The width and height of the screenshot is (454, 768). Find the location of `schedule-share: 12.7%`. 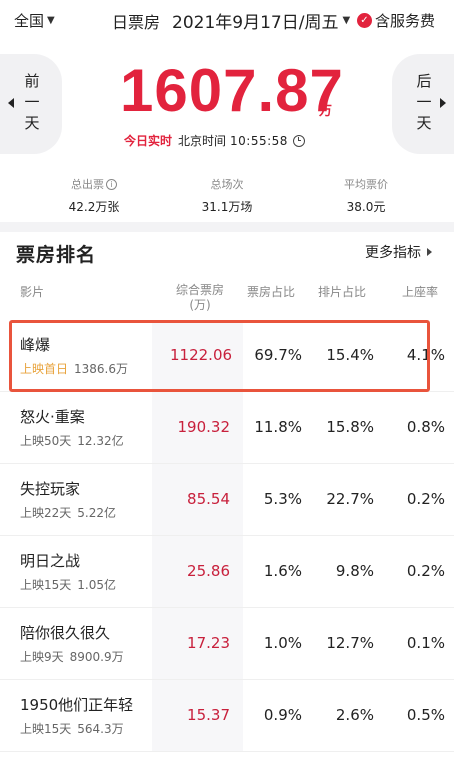

schedule-share: 12.7% is located at coordinates (350, 643).